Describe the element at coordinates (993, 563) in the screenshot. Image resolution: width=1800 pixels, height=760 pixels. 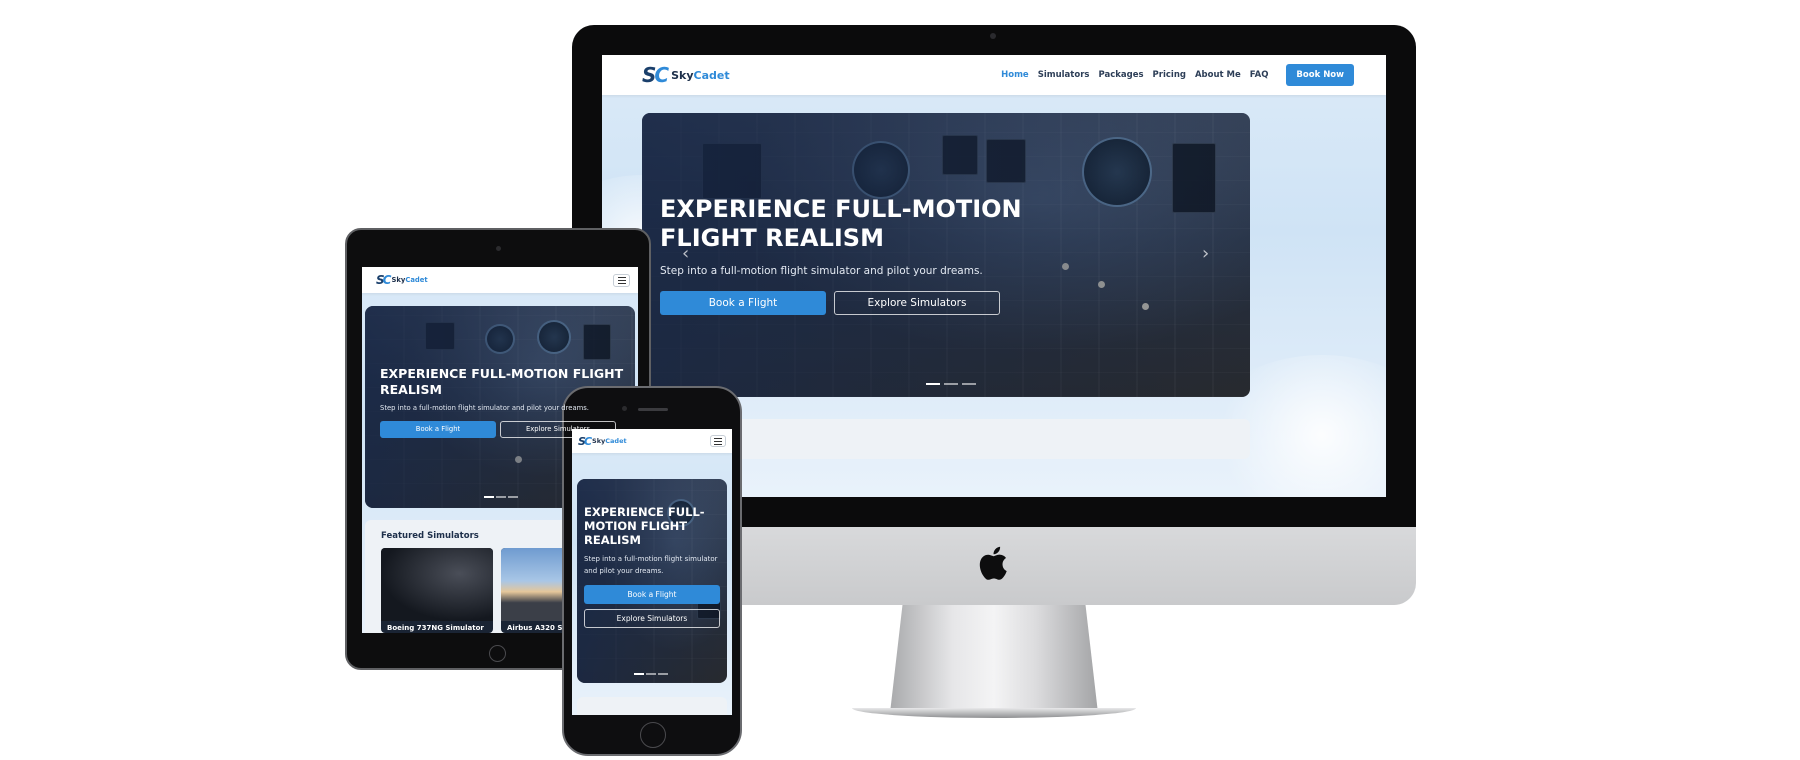
I see `apple-logo-icon` at that location.